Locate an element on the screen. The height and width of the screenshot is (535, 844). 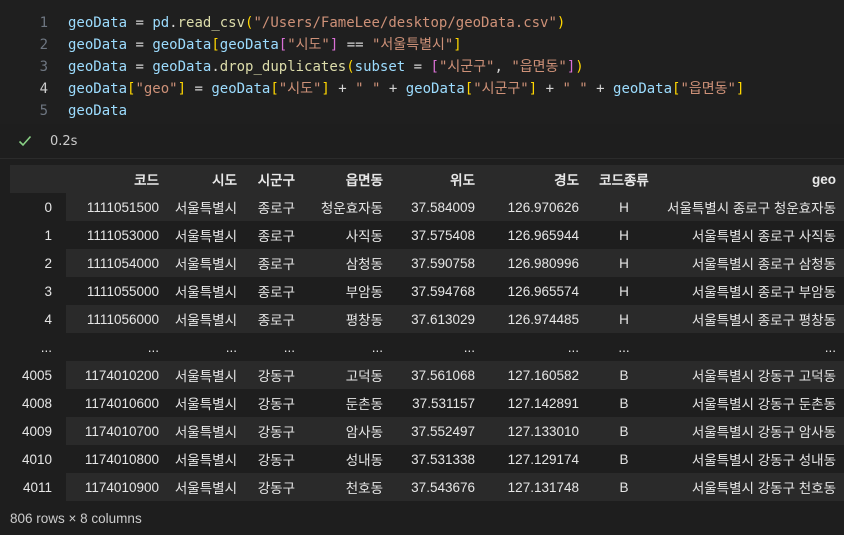
table-cell: 37.543676 is located at coordinates (437, 487).